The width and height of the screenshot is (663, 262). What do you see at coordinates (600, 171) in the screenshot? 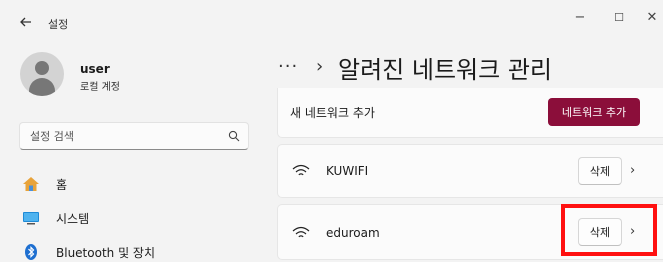
I see `delete-button: 삭제` at bounding box center [600, 171].